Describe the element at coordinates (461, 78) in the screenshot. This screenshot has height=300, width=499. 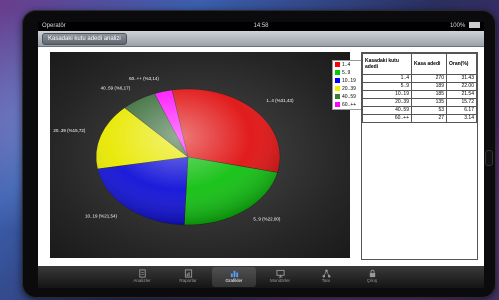
I see `table-cell: 31.43` at that location.